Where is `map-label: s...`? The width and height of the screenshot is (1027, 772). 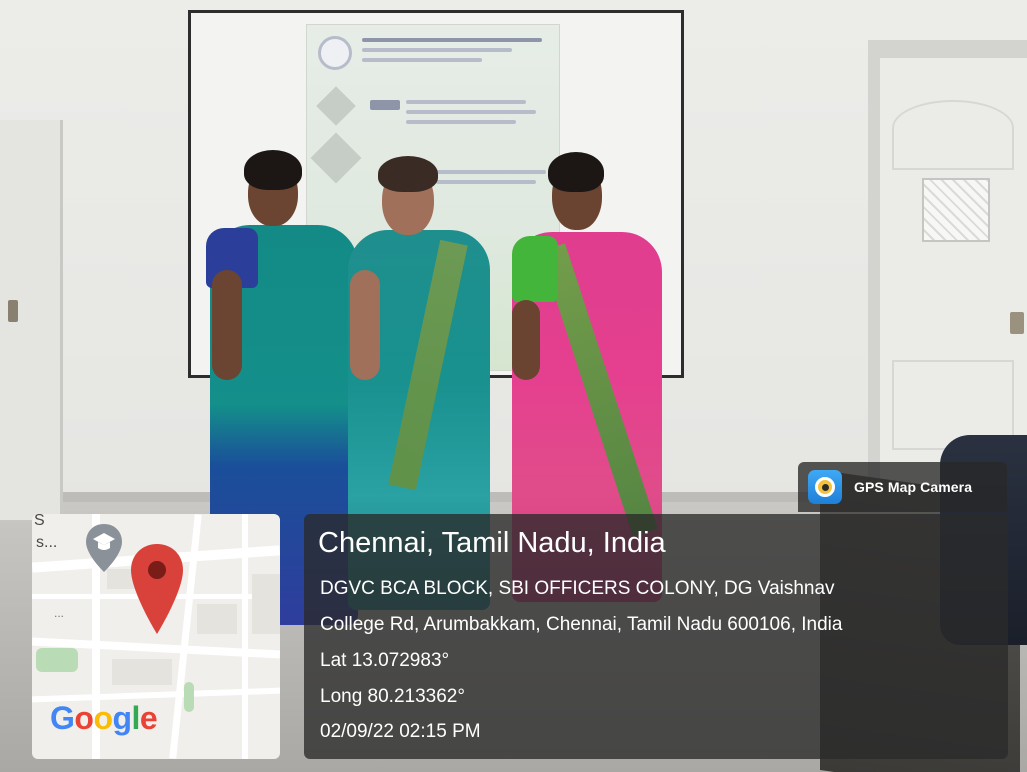
map-label: s... is located at coordinates (47, 542).